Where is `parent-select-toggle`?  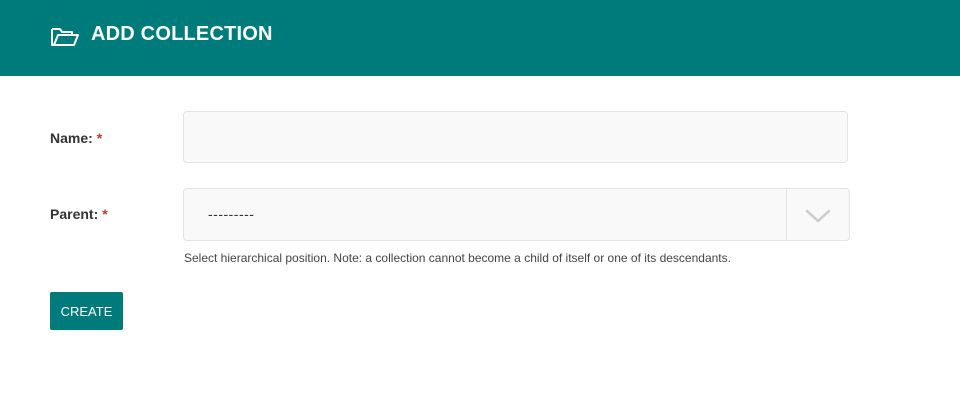 parent-select-toggle is located at coordinates (817, 214).